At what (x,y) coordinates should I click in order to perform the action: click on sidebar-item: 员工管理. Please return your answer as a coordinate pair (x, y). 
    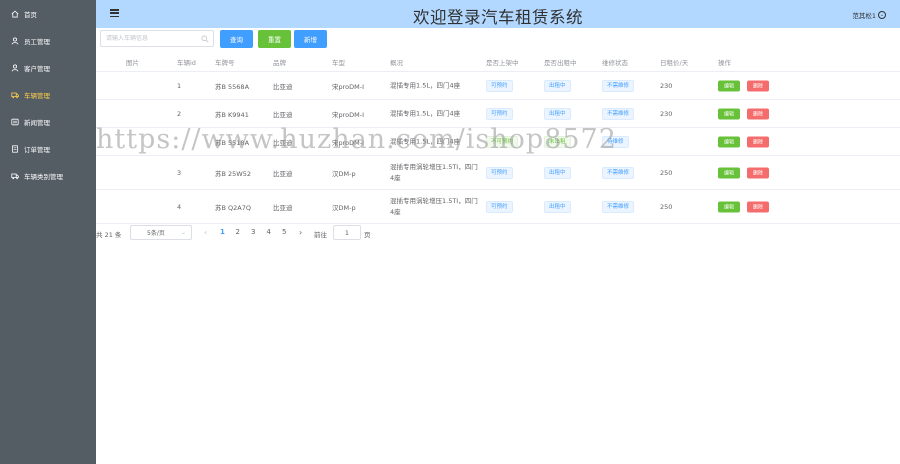
    Looking at the image, I should click on (48, 40).